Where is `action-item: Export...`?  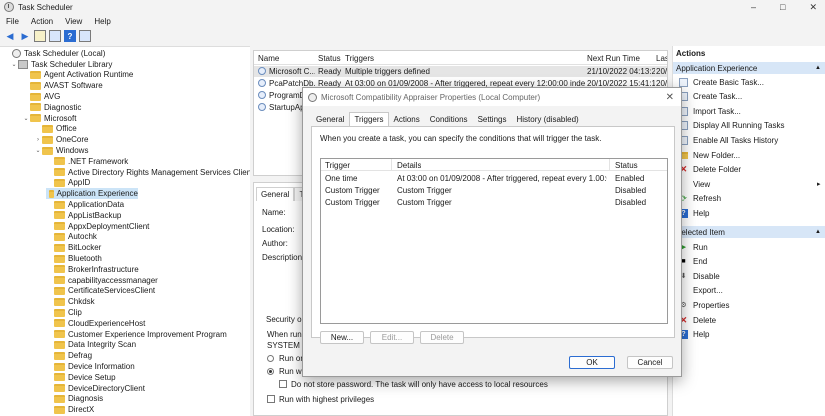 action-item: Export... is located at coordinates (701, 291).